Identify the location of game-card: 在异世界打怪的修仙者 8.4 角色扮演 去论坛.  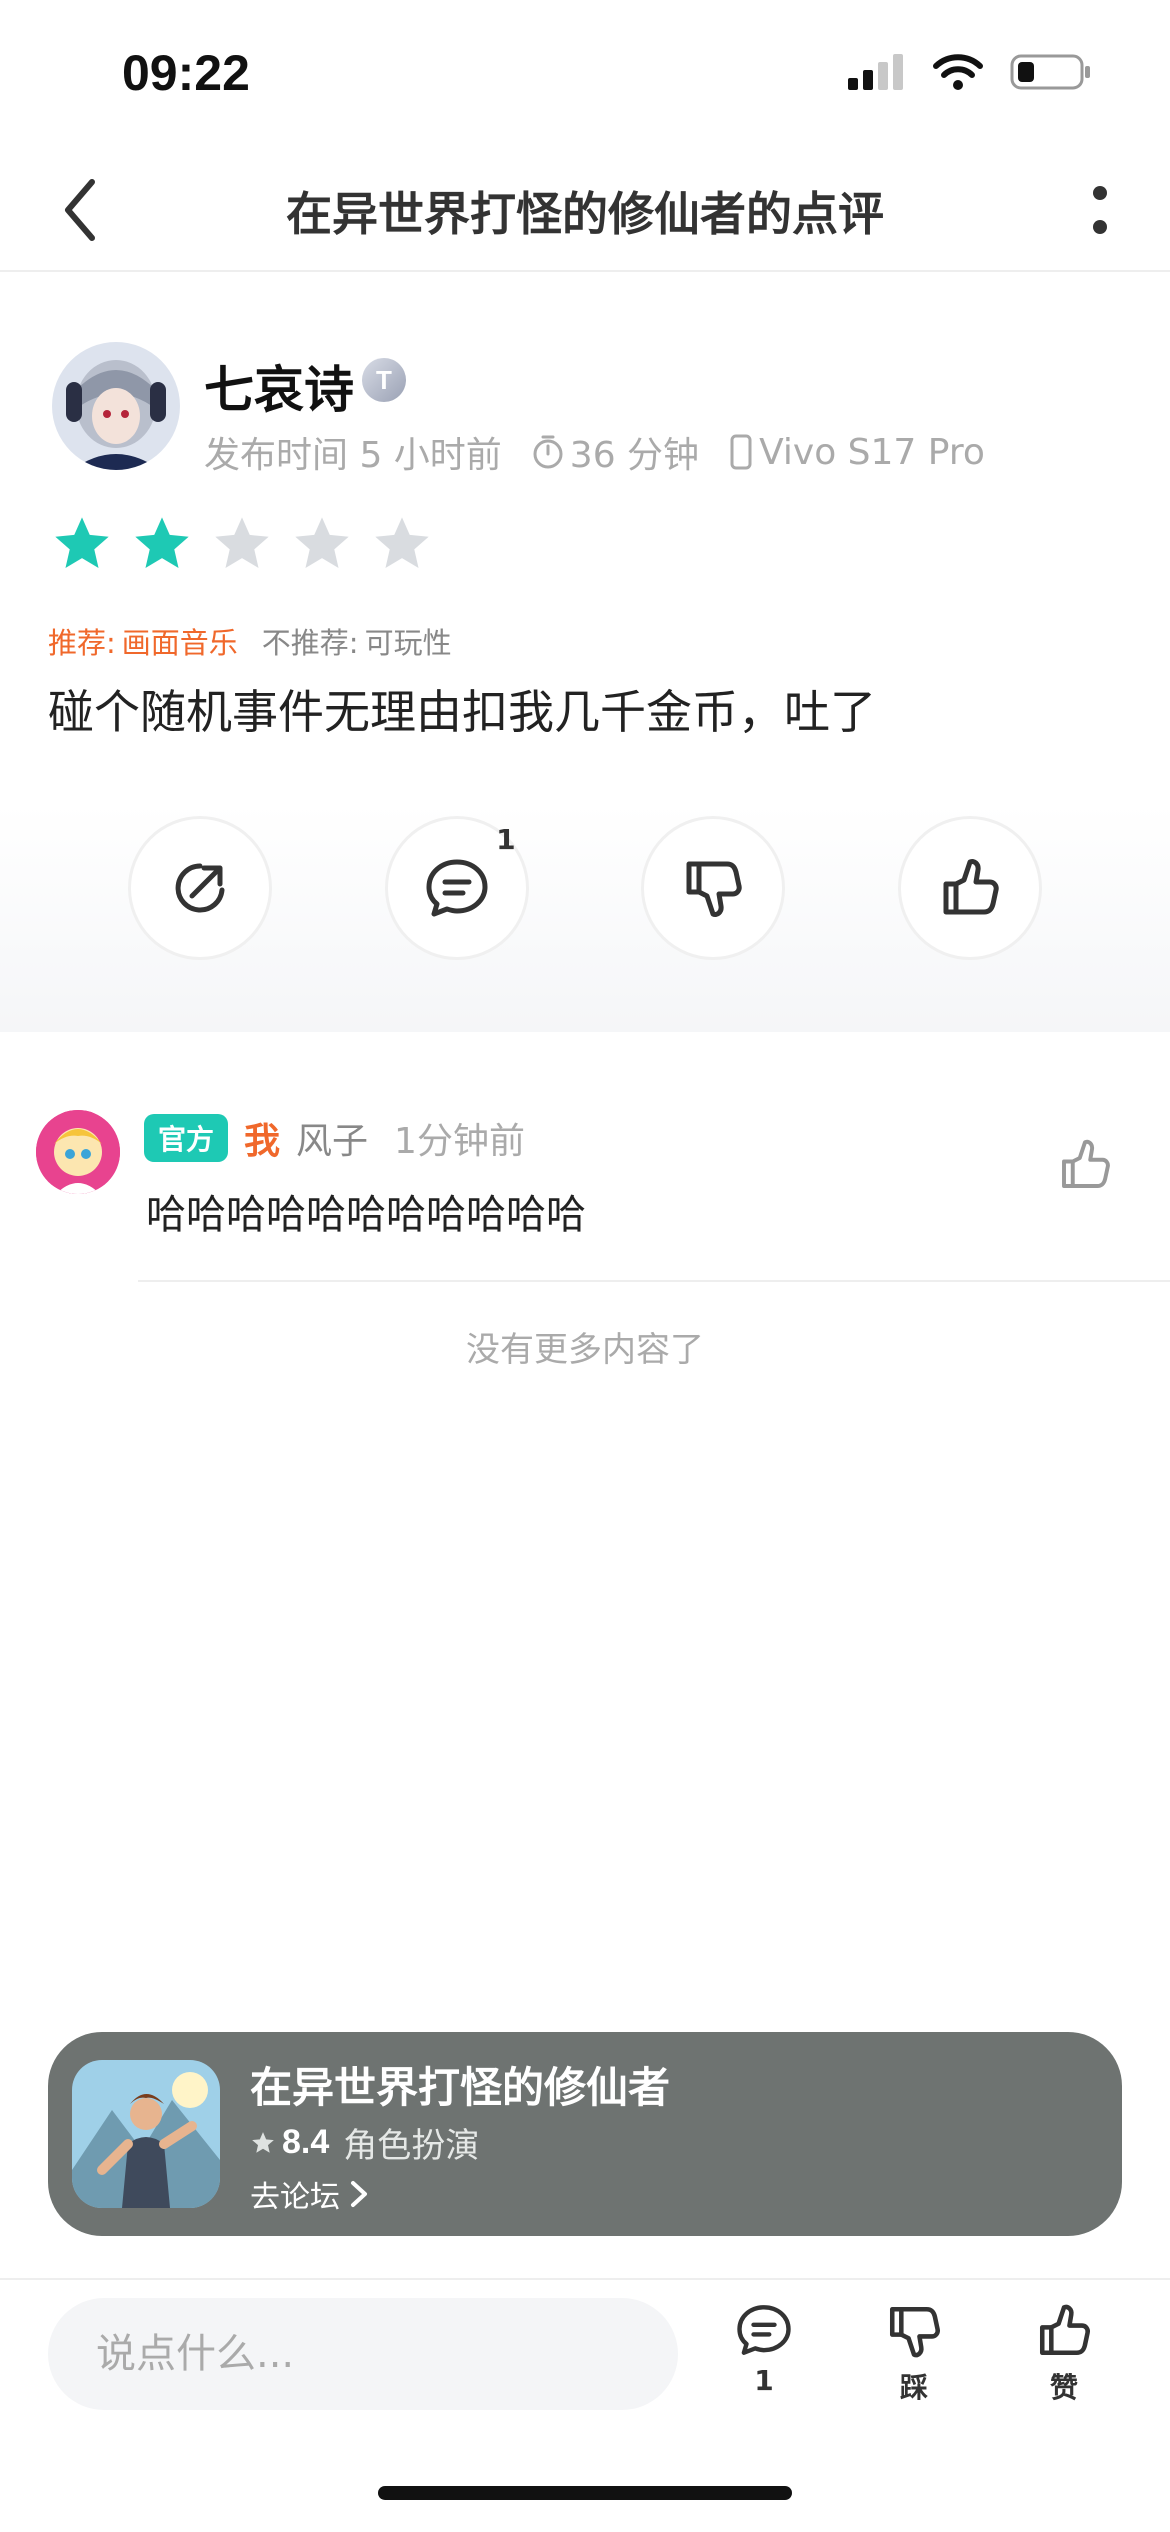
(585, 2134).